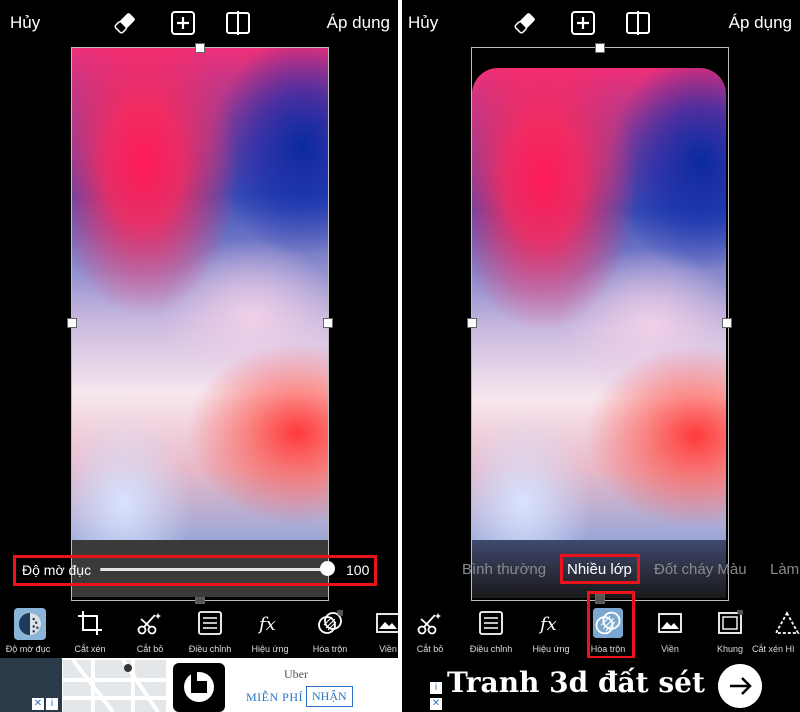 The image size is (800, 712). What do you see at coordinates (784, 569) in the screenshot?
I see `blend-mode-partial: Làm` at bounding box center [784, 569].